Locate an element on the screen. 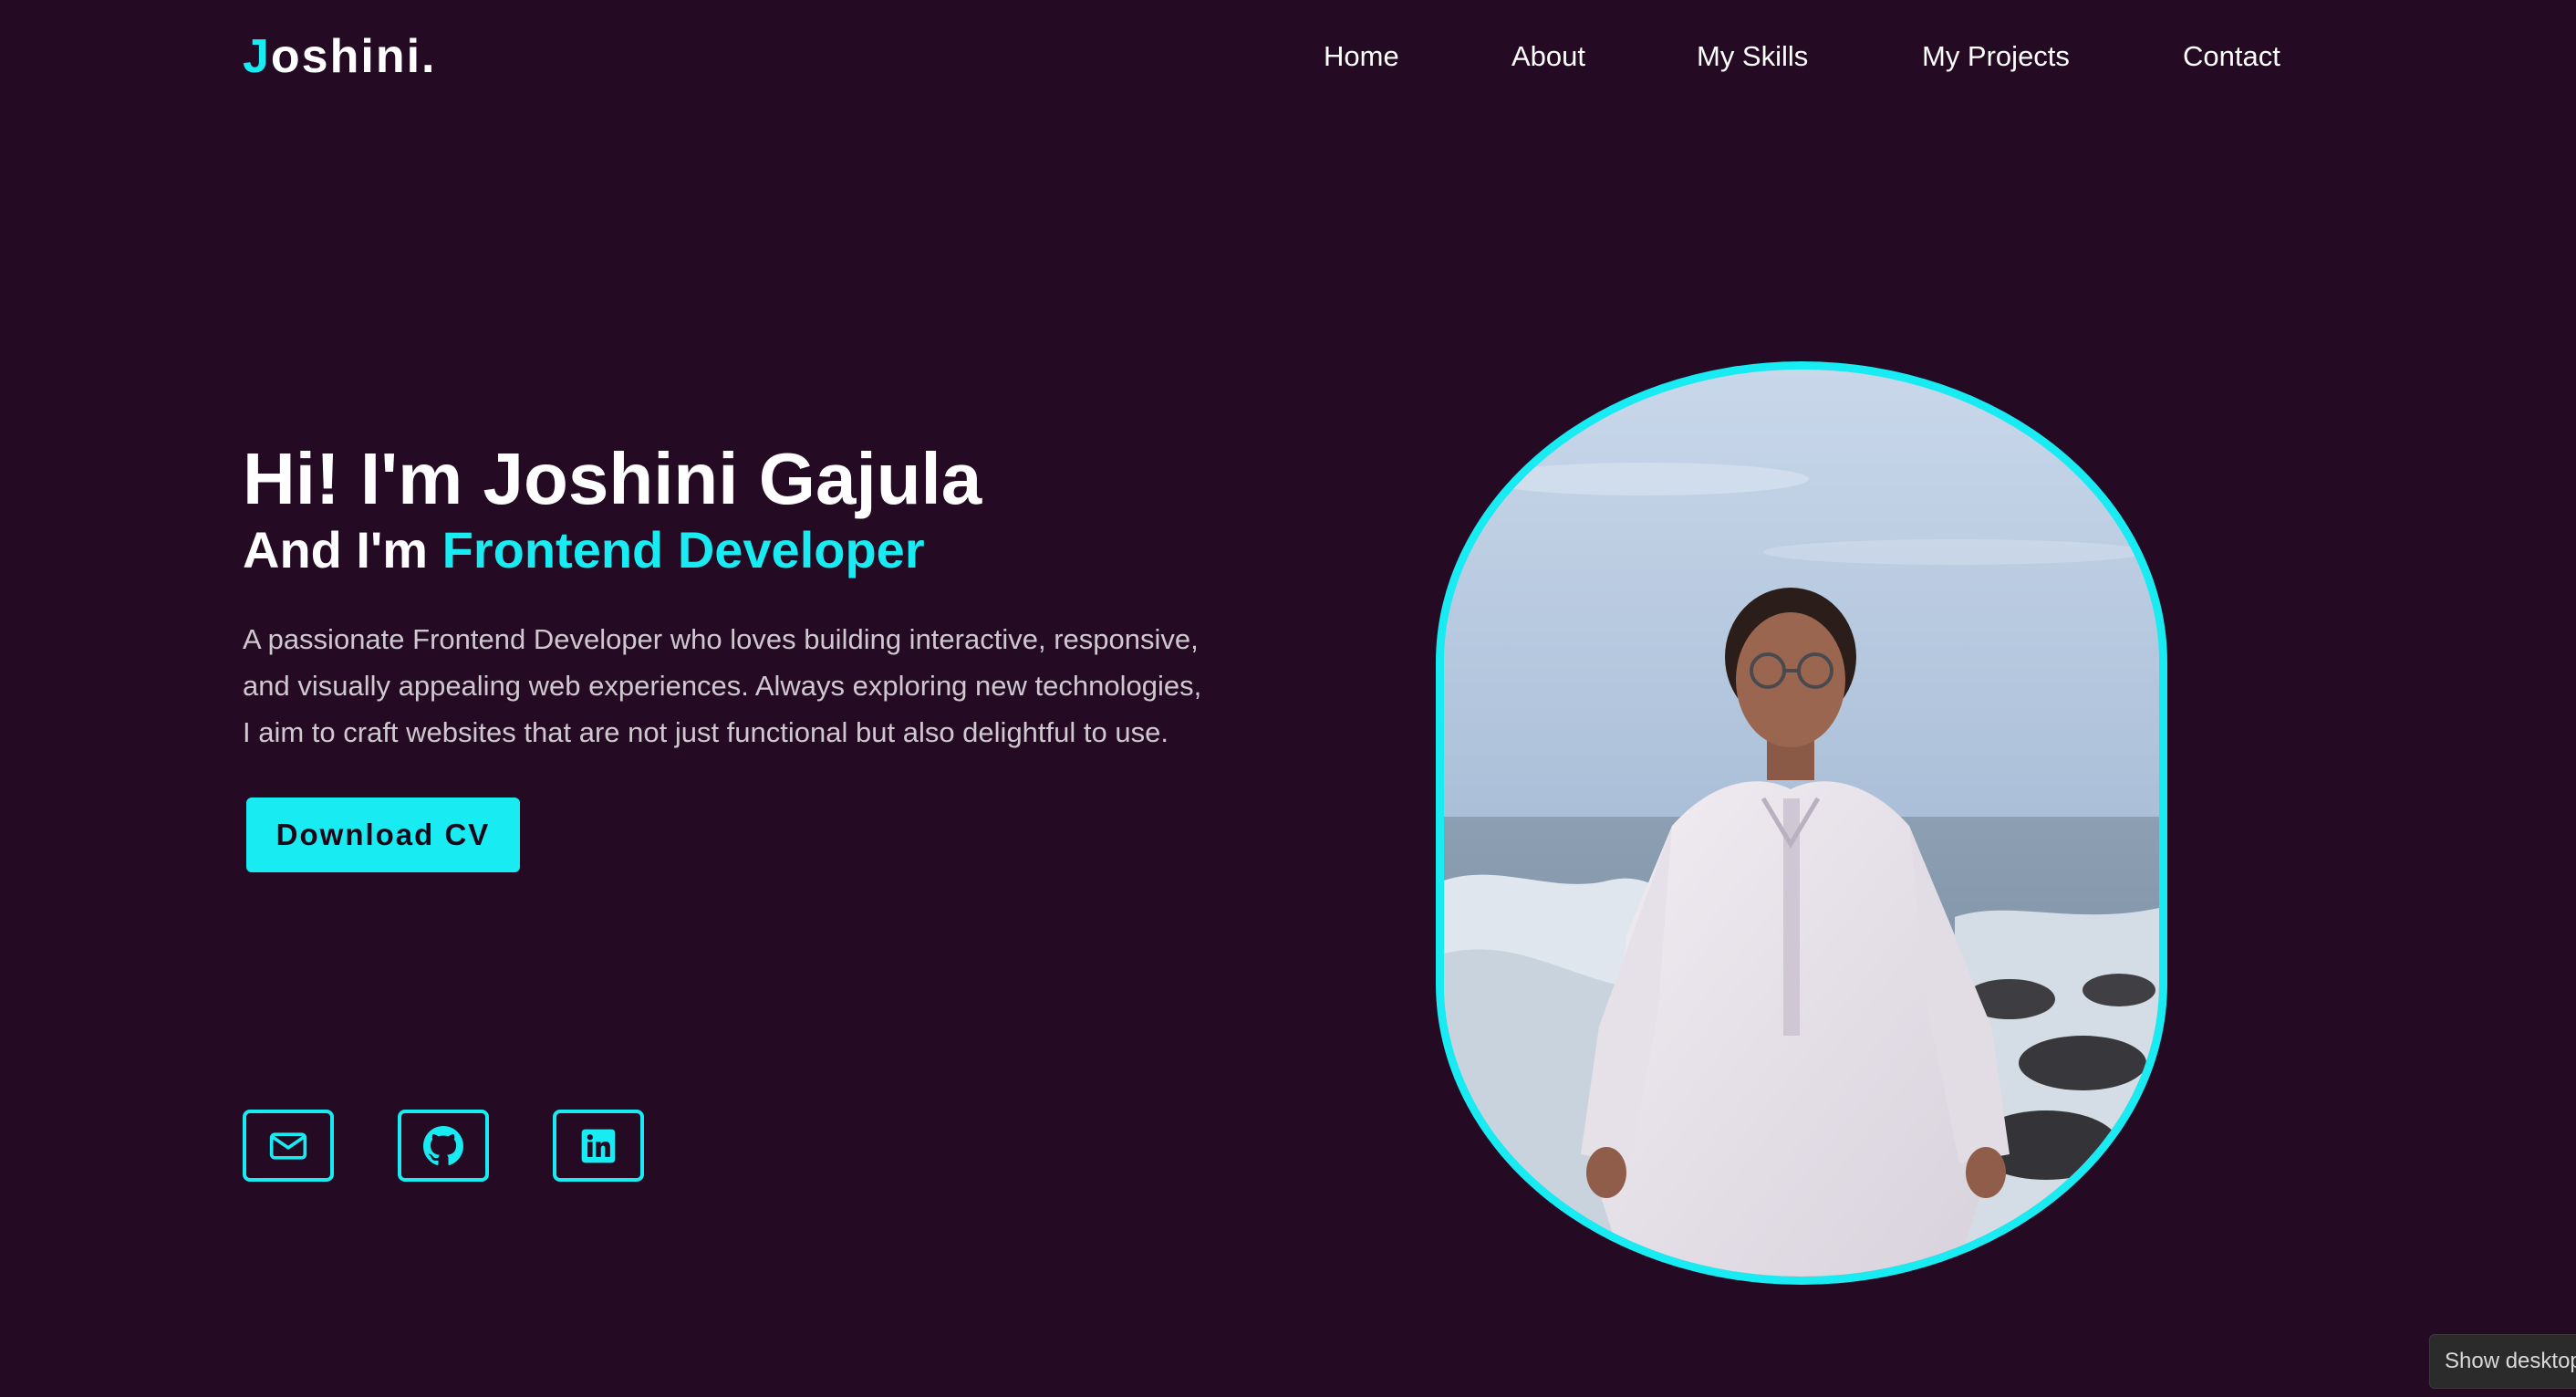  hero-role: And I'm Frontend Developer is located at coordinates (584, 550).